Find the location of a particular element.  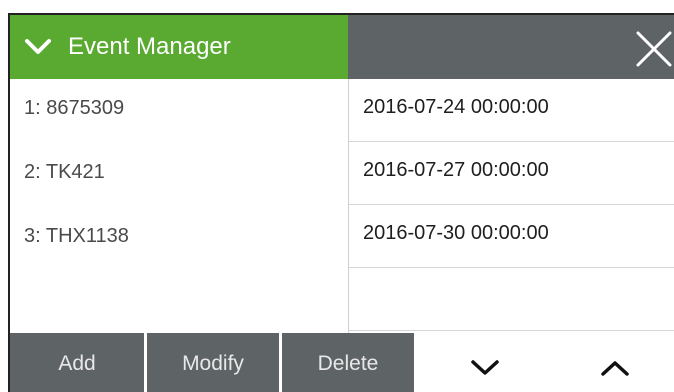

event-item-1: 1: 8675309 is located at coordinates (74, 108).